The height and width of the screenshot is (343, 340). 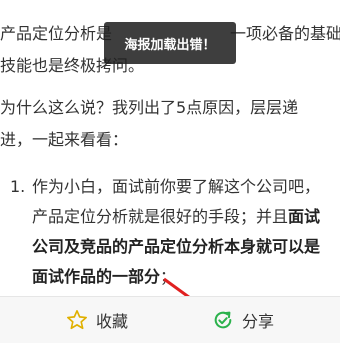 I want to click on list-item-line-2: 产品定位分析就是很好的手段；并且面试, so click(x=176, y=216).